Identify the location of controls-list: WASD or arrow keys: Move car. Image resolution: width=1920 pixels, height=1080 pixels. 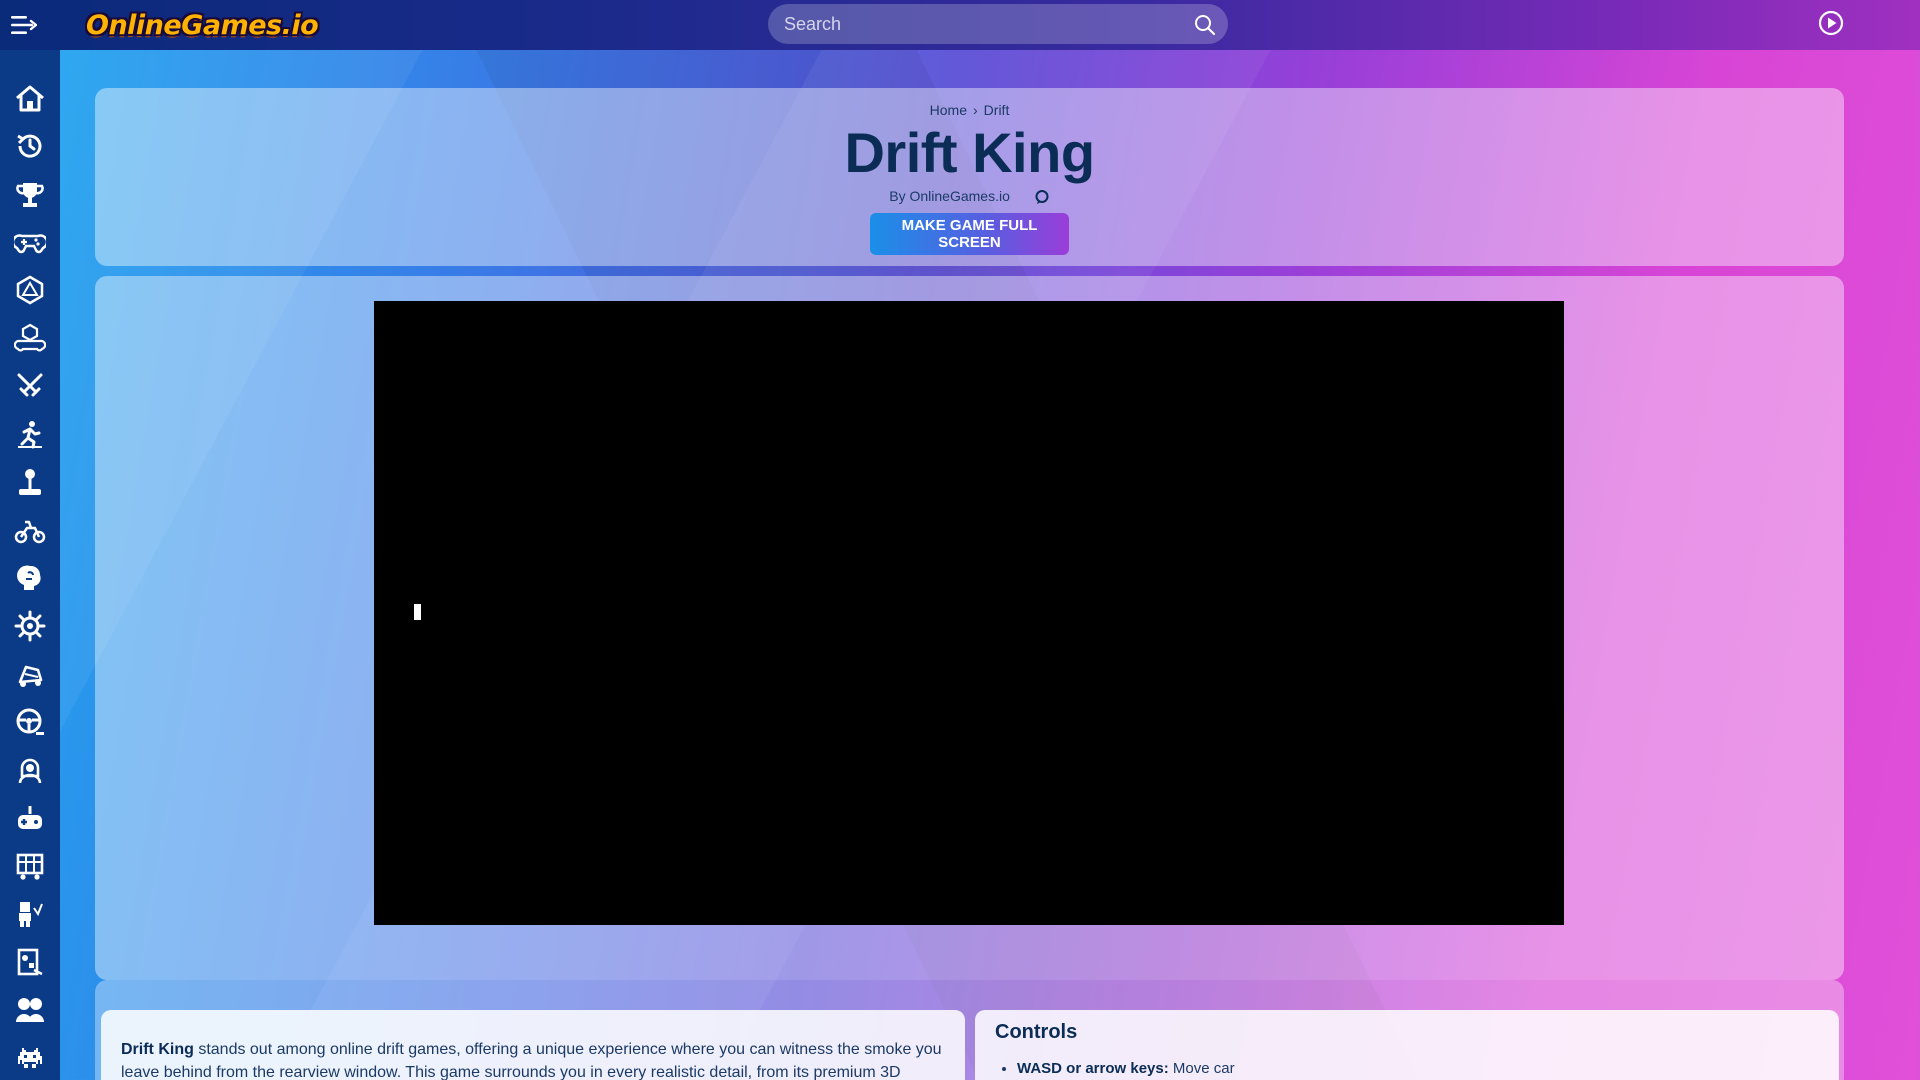
(1418, 1068).